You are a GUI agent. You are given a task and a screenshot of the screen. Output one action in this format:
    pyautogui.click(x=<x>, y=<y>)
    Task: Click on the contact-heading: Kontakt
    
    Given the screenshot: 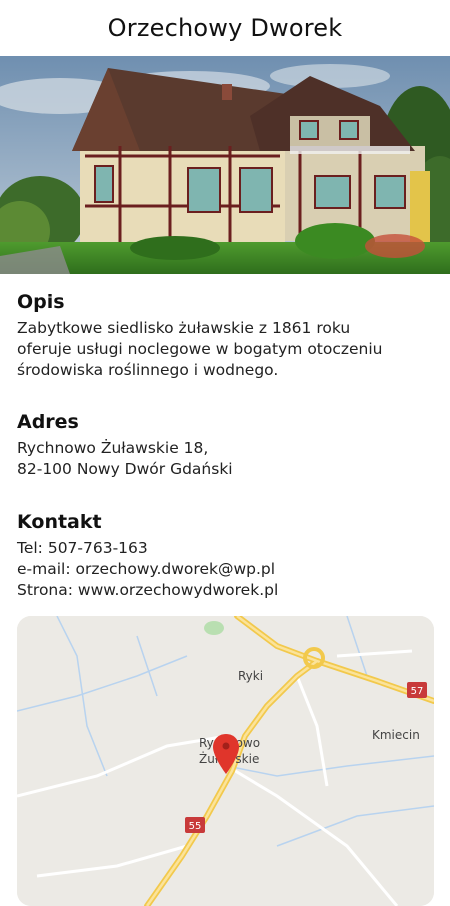 What is the action you would take?
    pyautogui.click(x=59, y=522)
    